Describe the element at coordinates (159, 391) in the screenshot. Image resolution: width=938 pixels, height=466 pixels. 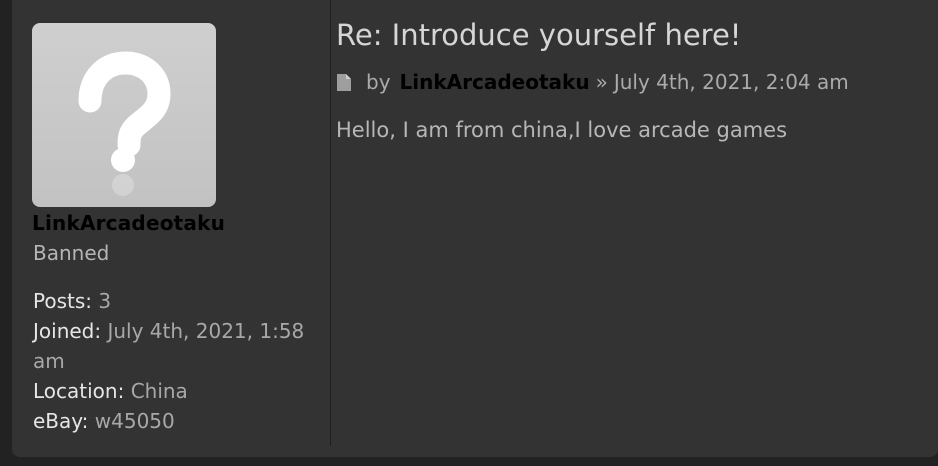
I see `location-value: China` at that location.